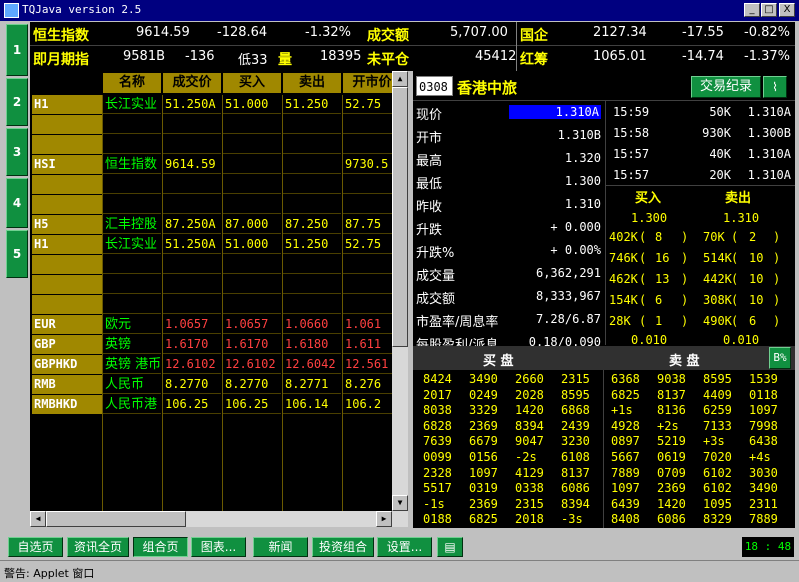  Describe the element at coordinates (131, 104) in the screenshot. I see `cell-name: 长江实业` at that location.